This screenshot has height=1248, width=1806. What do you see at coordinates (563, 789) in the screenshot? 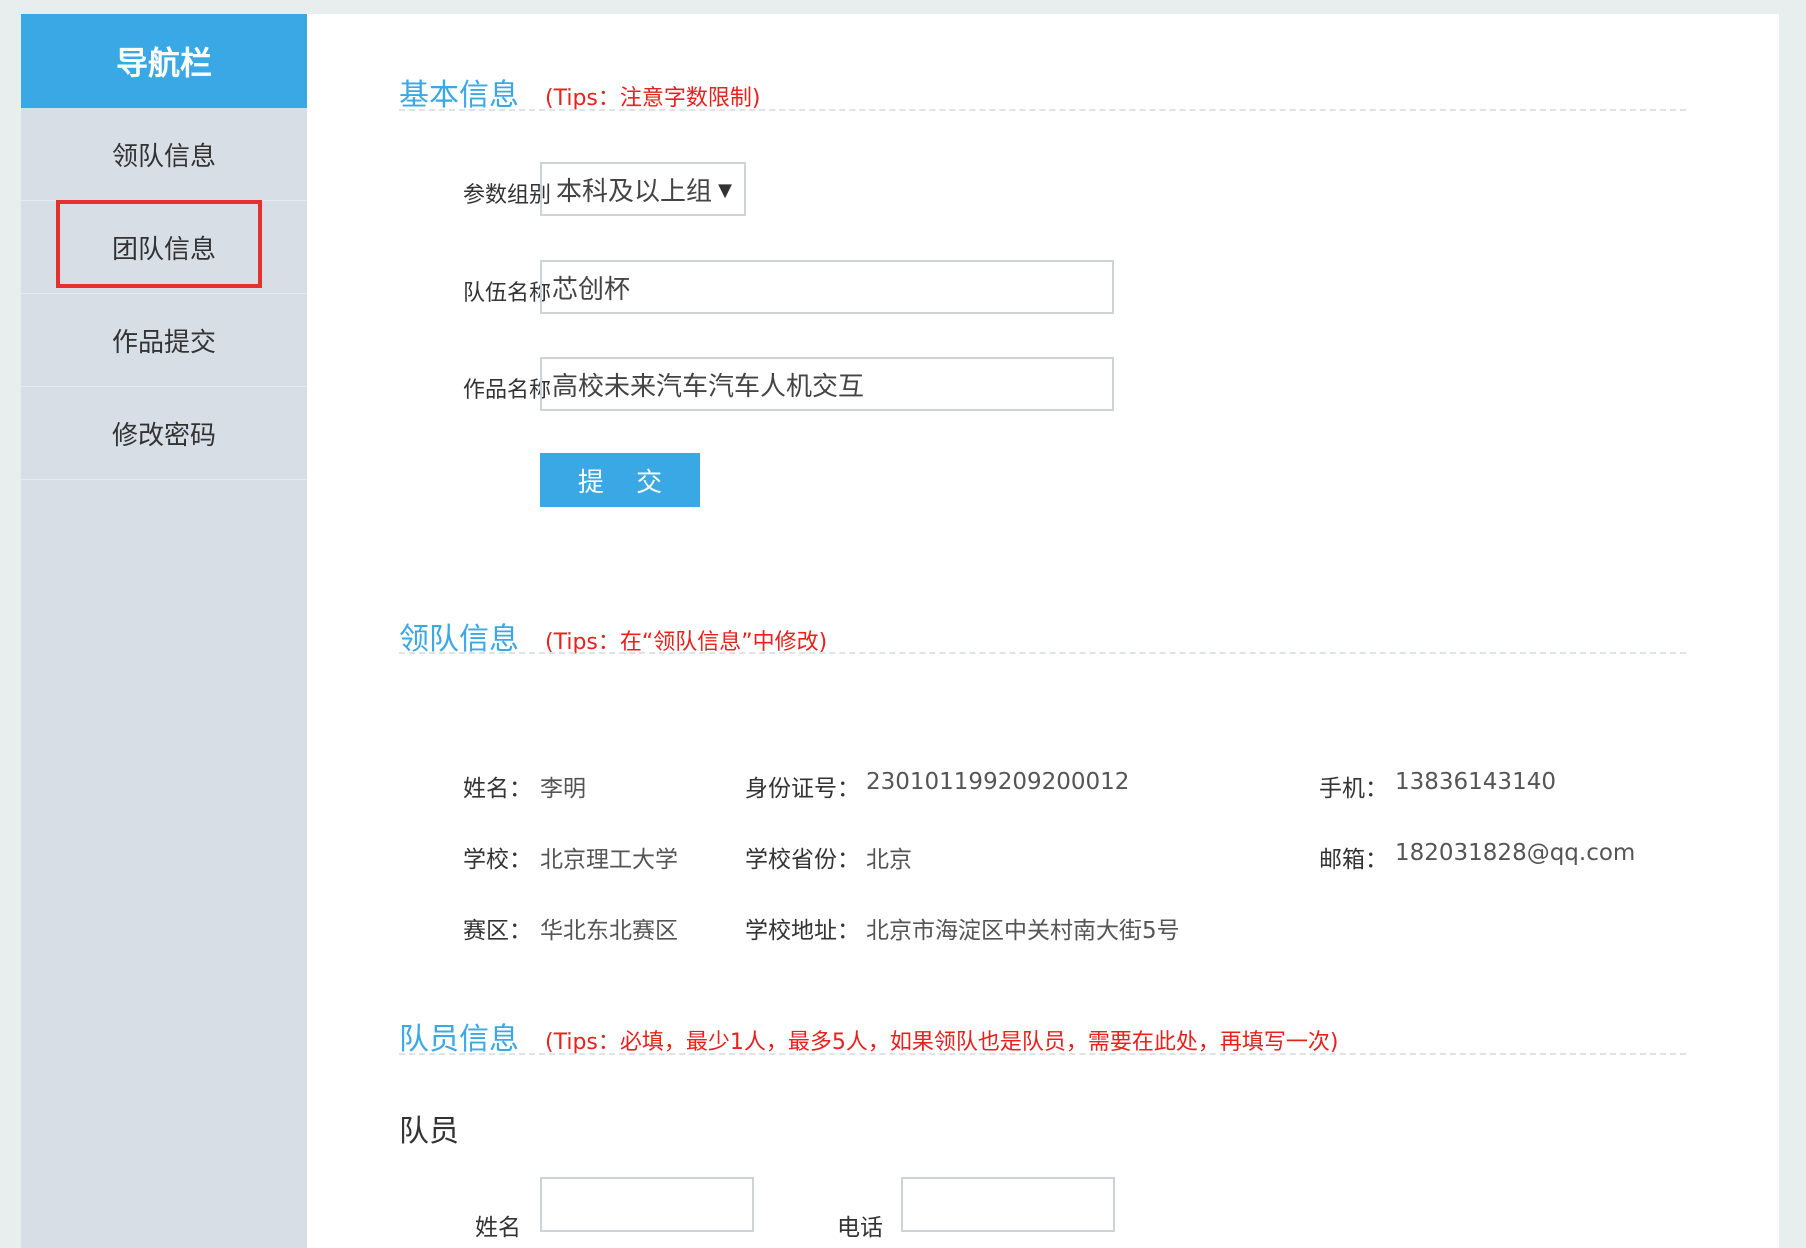
I see `leader-name-value: 李明` at bounding box center [563, 789].